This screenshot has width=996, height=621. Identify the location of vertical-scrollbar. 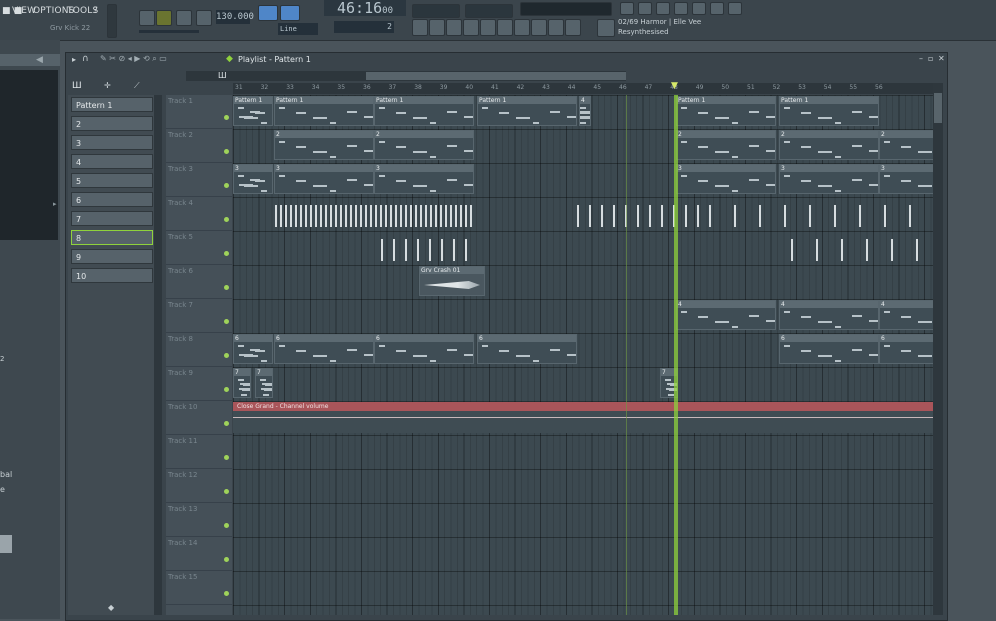
(938, 349).